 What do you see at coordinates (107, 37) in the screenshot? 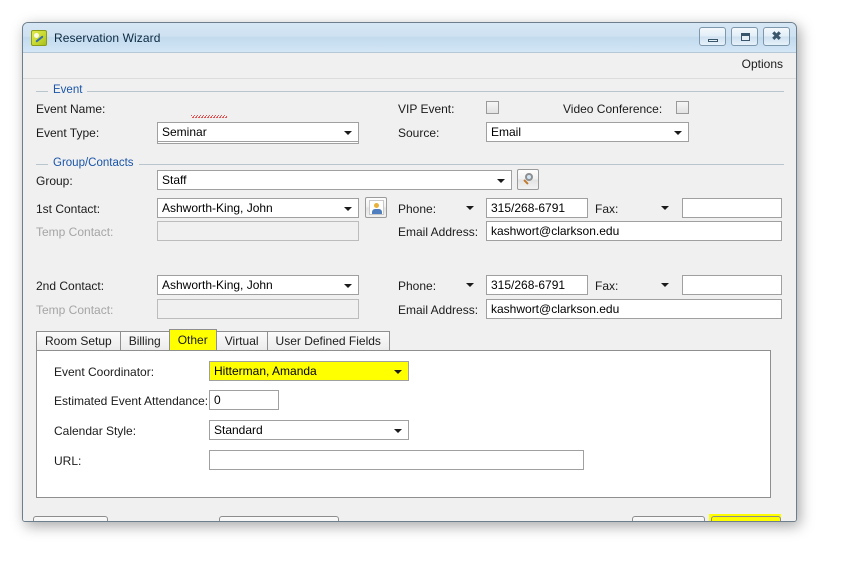
I see `window-title: Reservation Wizard` at bounding box center [107, 37].